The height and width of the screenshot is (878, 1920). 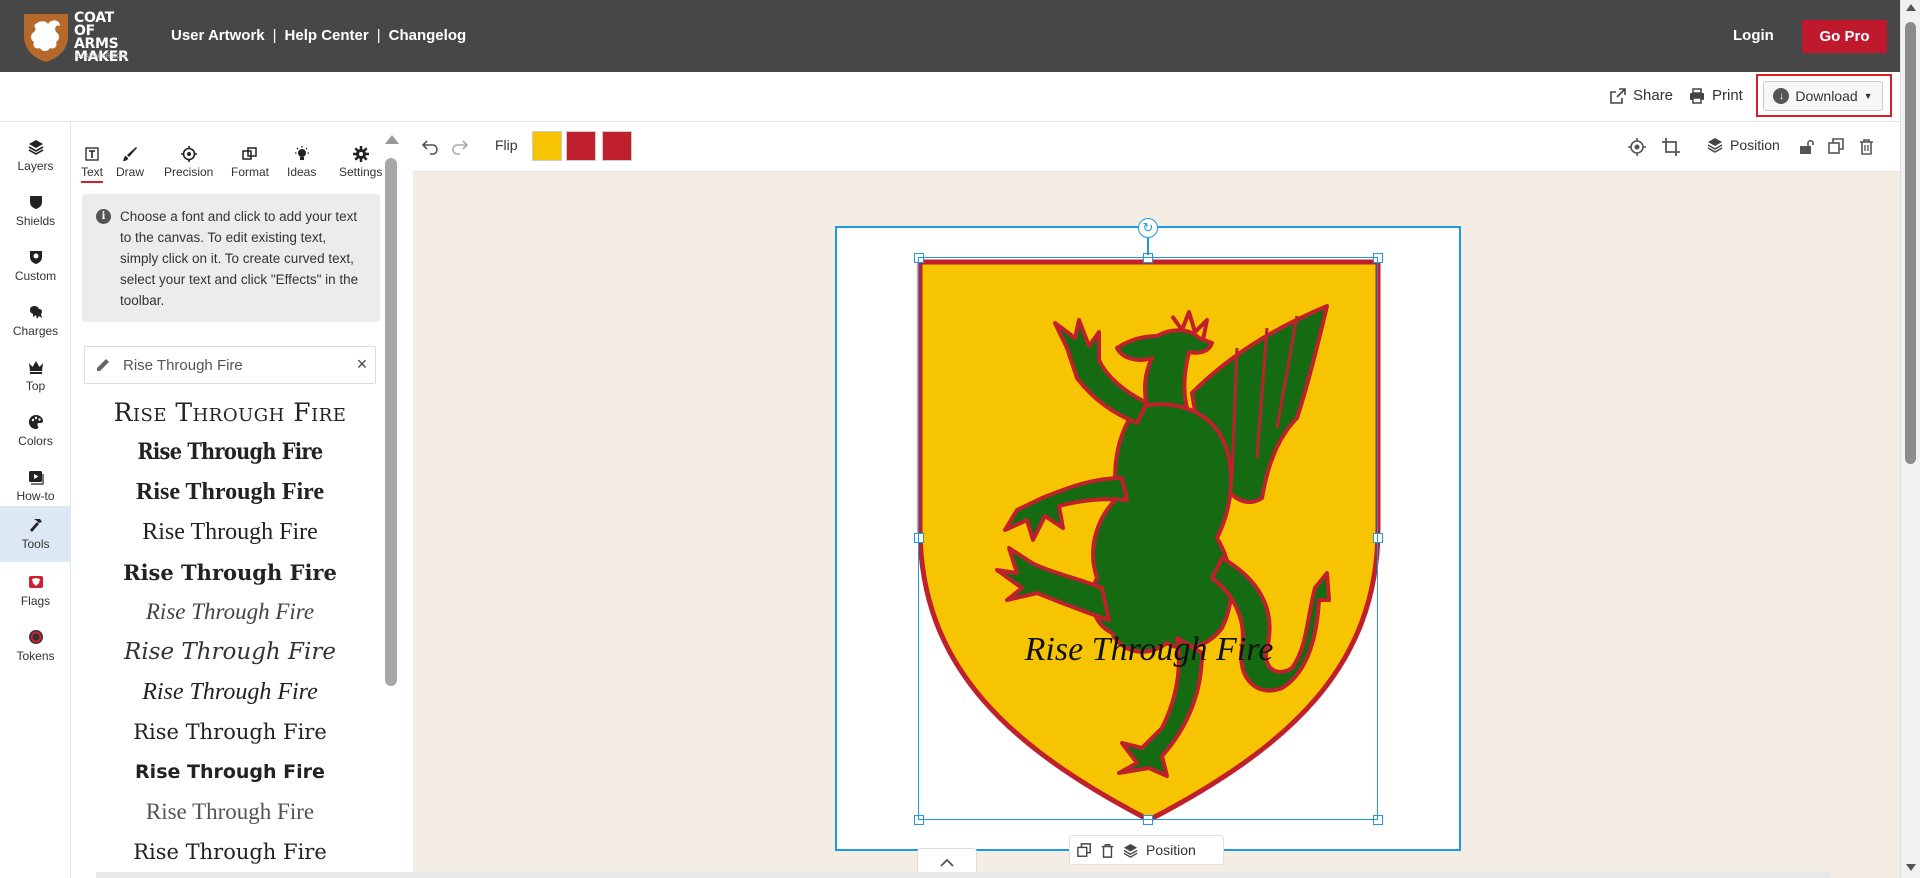 I want to click on scroll-up-arrow-icon, so click(x=1911, y=7).